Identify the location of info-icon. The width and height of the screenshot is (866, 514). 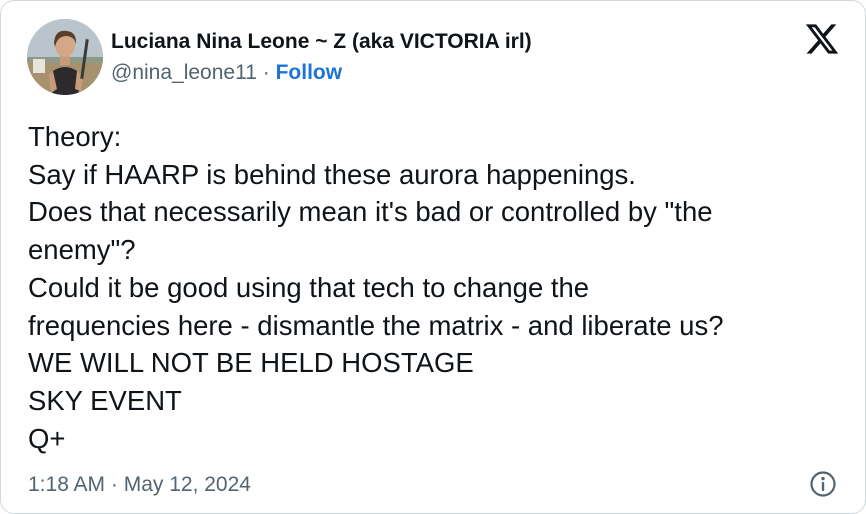
(823, 484).